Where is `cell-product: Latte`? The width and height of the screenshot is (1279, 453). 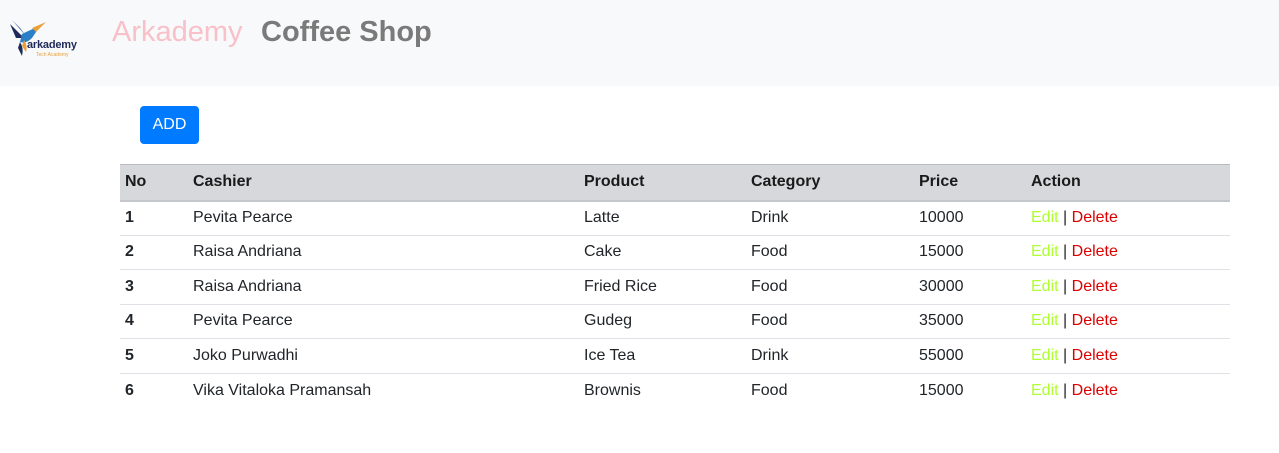 cell-product: Latte is located at coordinates (602, 217).